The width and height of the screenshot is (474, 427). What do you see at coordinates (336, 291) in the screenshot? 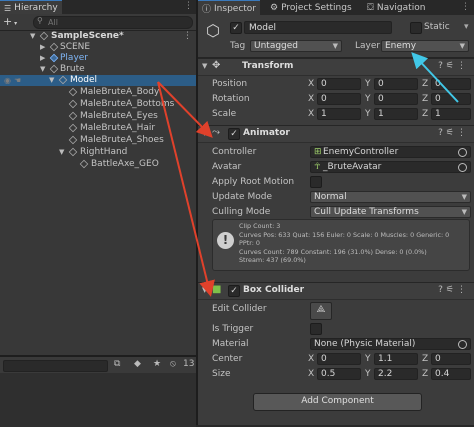
I see `box-collider-header: ▼ ■ ✓ Box Collider ?⚟⋮` at bounding box center [336, 291].